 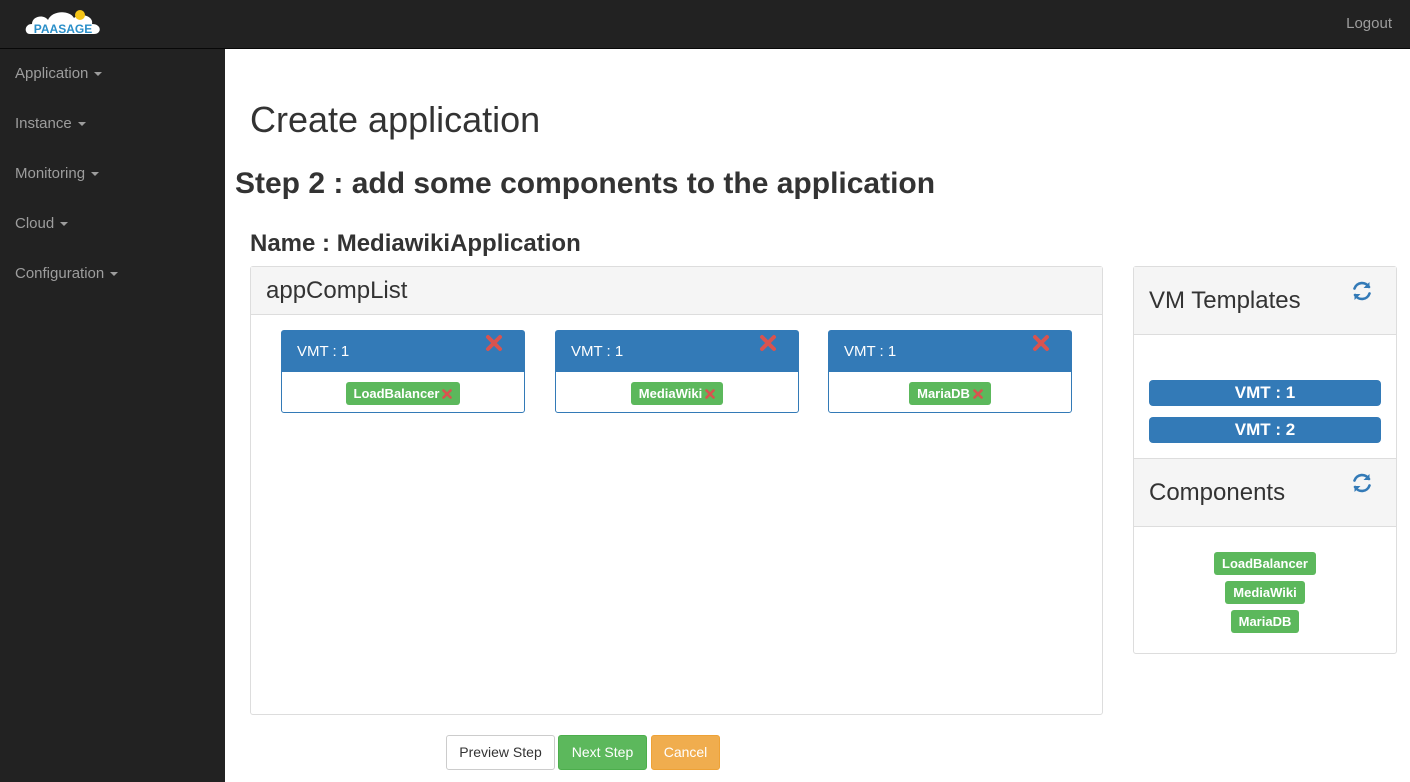 I want to click on components-title: Components, so click(x=1217, y=492).